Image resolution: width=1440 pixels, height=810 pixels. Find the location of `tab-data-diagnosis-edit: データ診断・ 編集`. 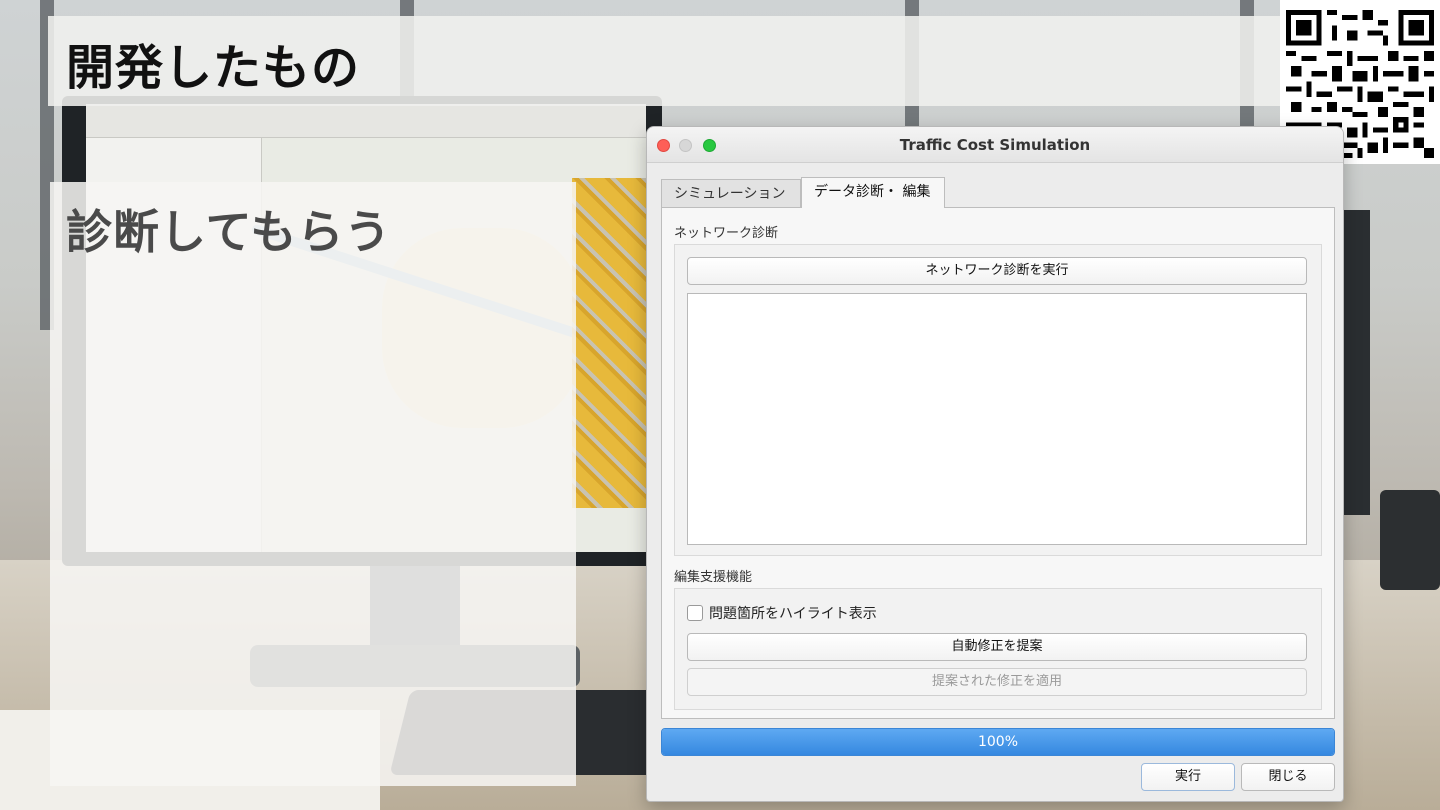

tab-data-diagnosis-edit: データ診断・ 編集 is located at coordinates (873, 192).